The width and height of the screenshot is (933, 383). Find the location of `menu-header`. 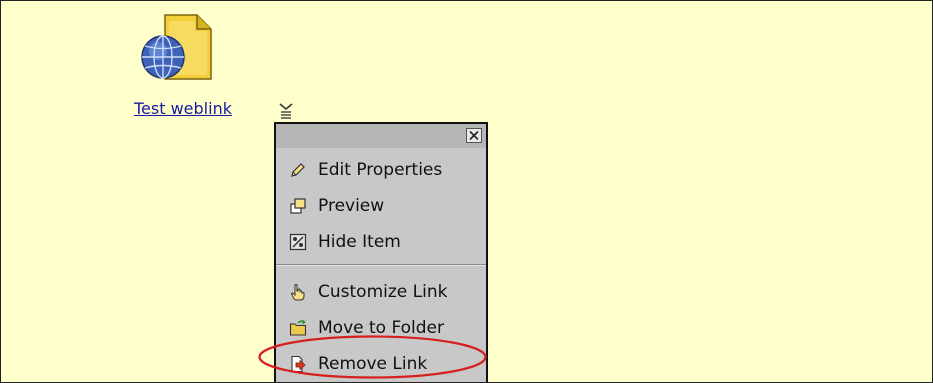

menu-header is located at coordinates (381, 136).